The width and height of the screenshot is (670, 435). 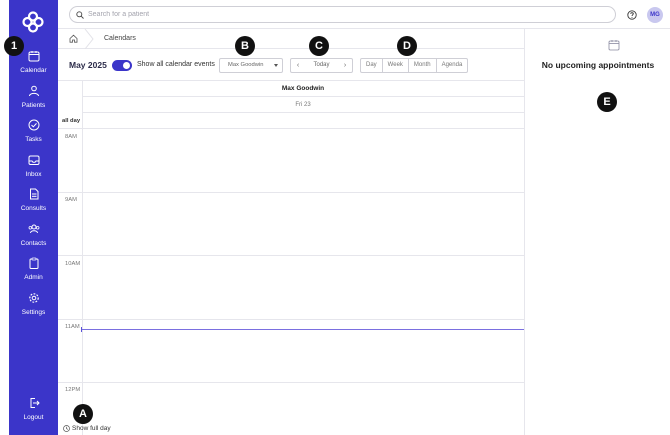 What do you see at coordinates (33, 298) in the screenshot?
I see `gear-icon` at bounding box center [33, 298].